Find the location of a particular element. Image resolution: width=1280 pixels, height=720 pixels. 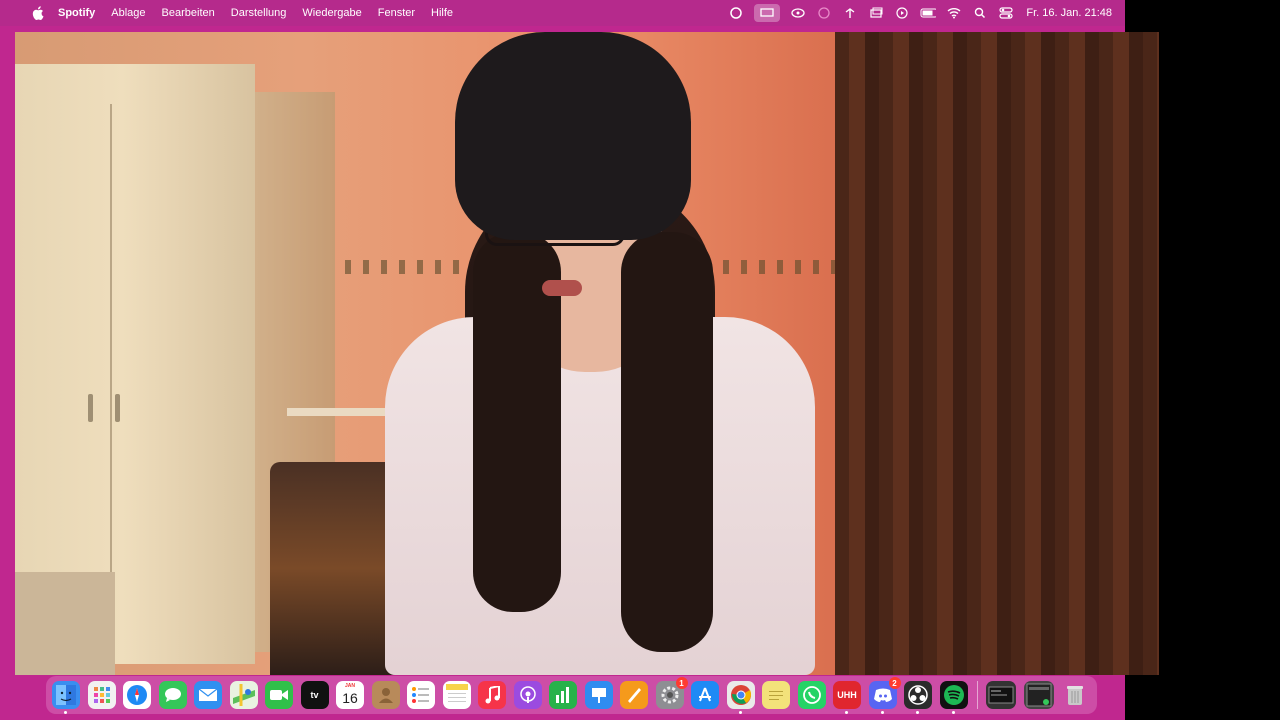

uhh-icon: UHH is located at coordinates (847, 697).